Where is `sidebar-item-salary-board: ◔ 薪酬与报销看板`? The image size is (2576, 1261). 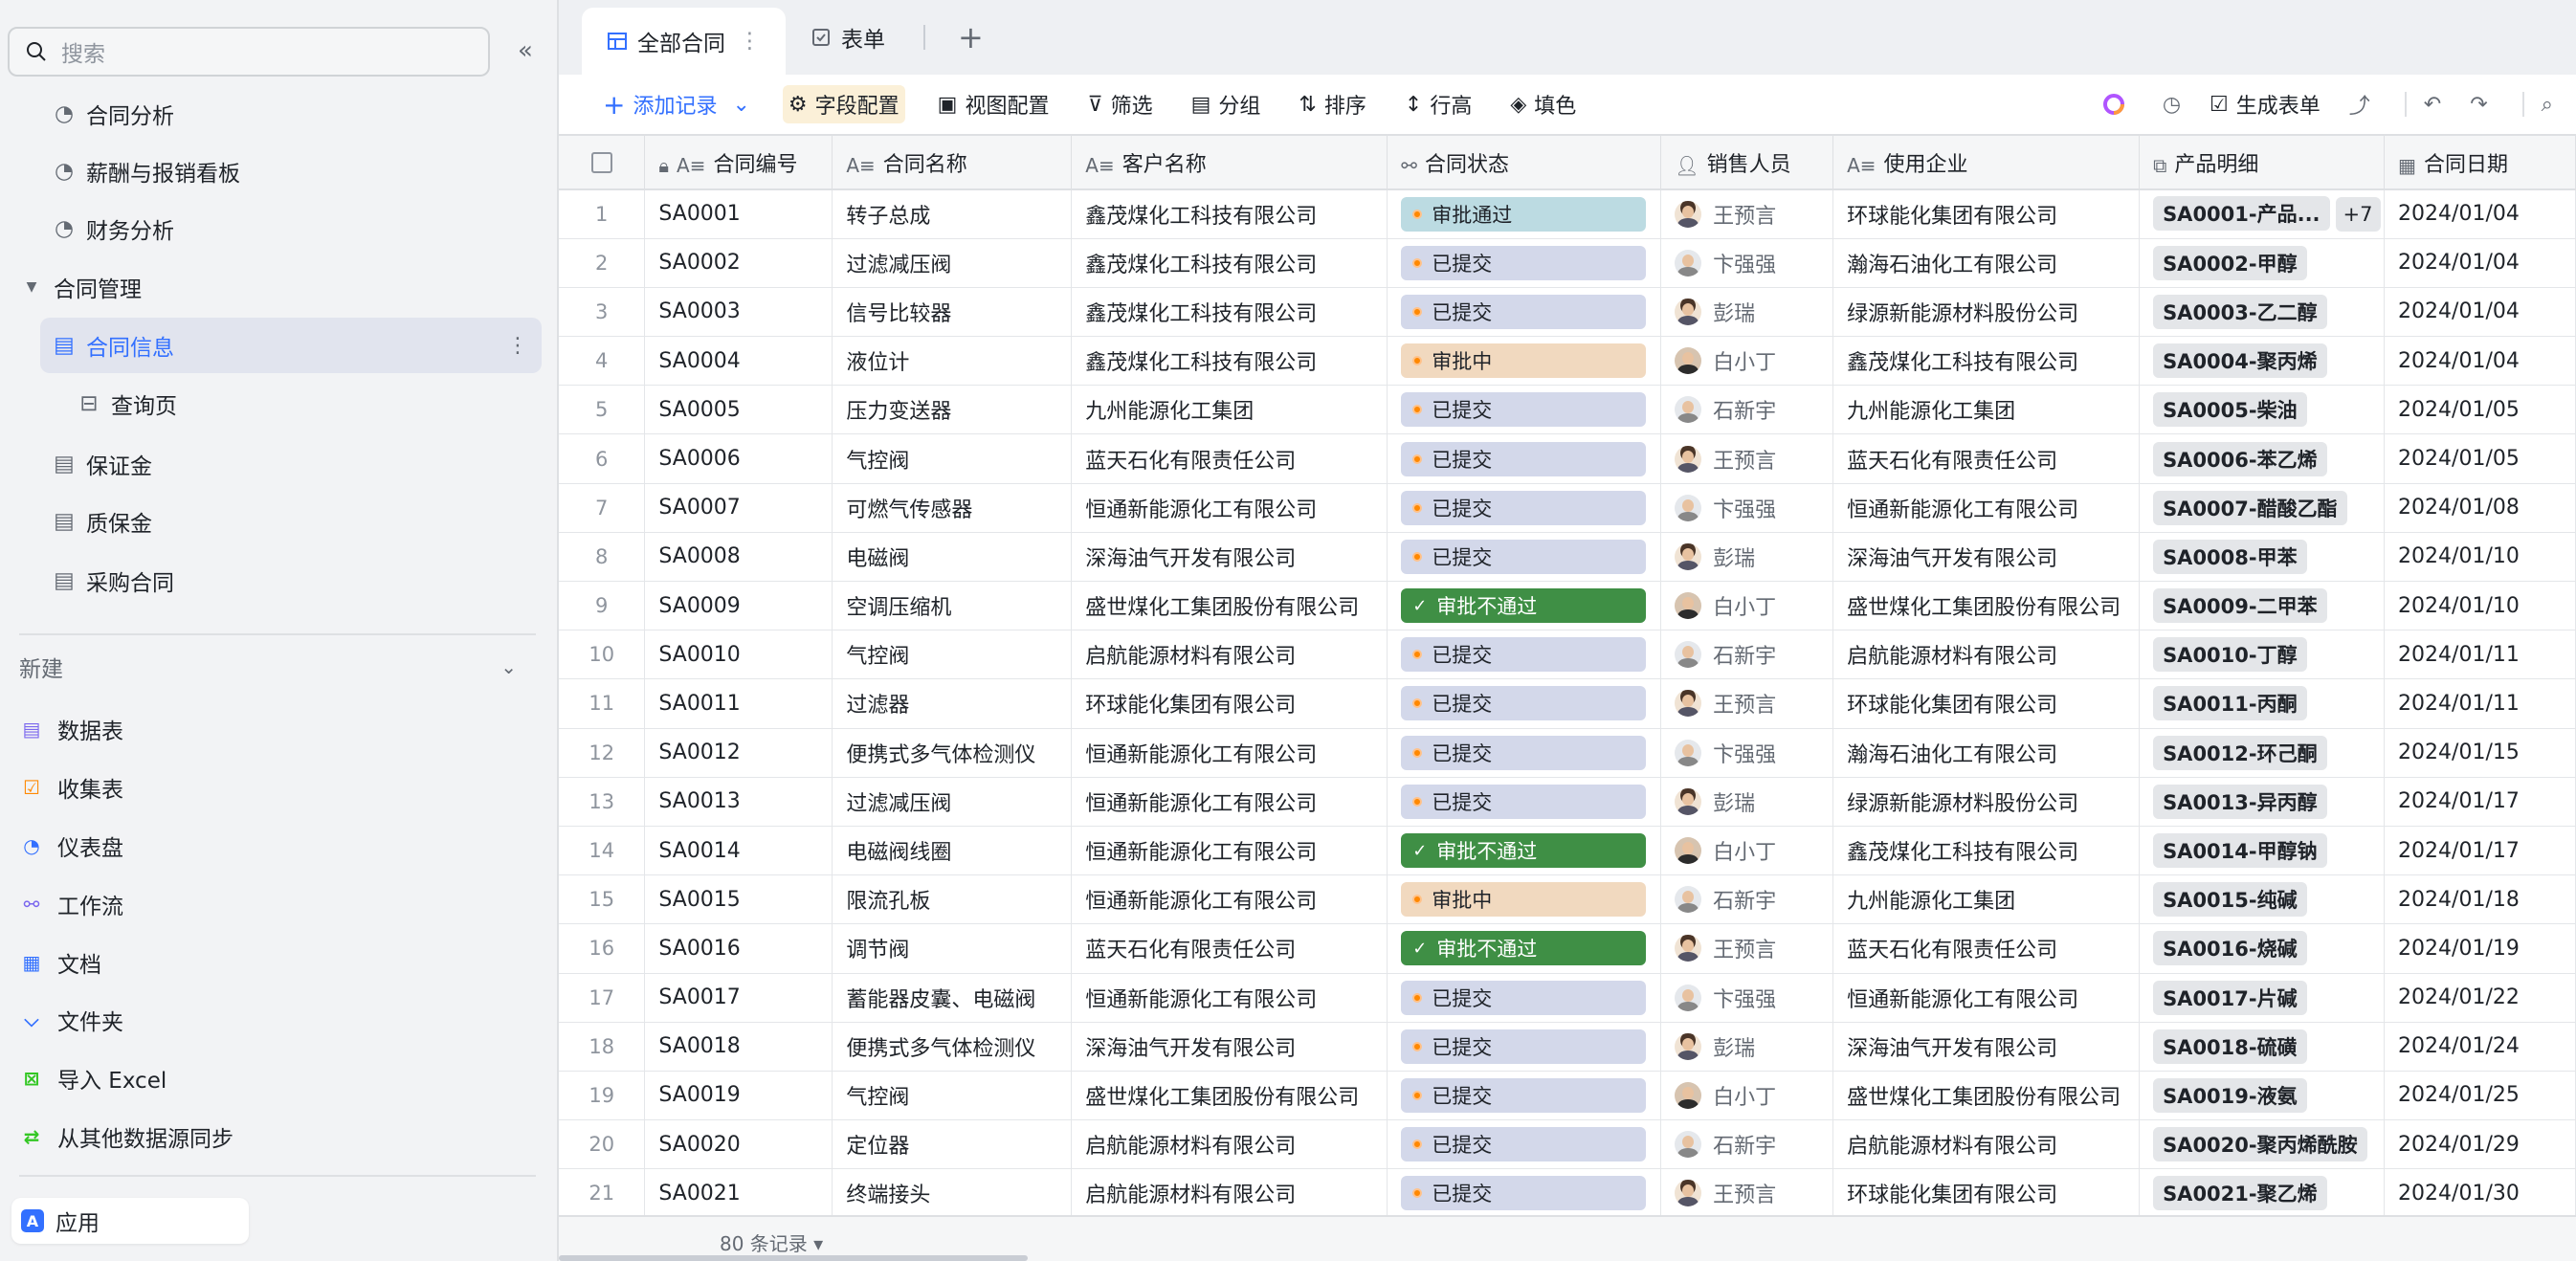 sidebar-item-salary-board: ◔ 薪酬与报销看板 is located at coordinates (146, 172).